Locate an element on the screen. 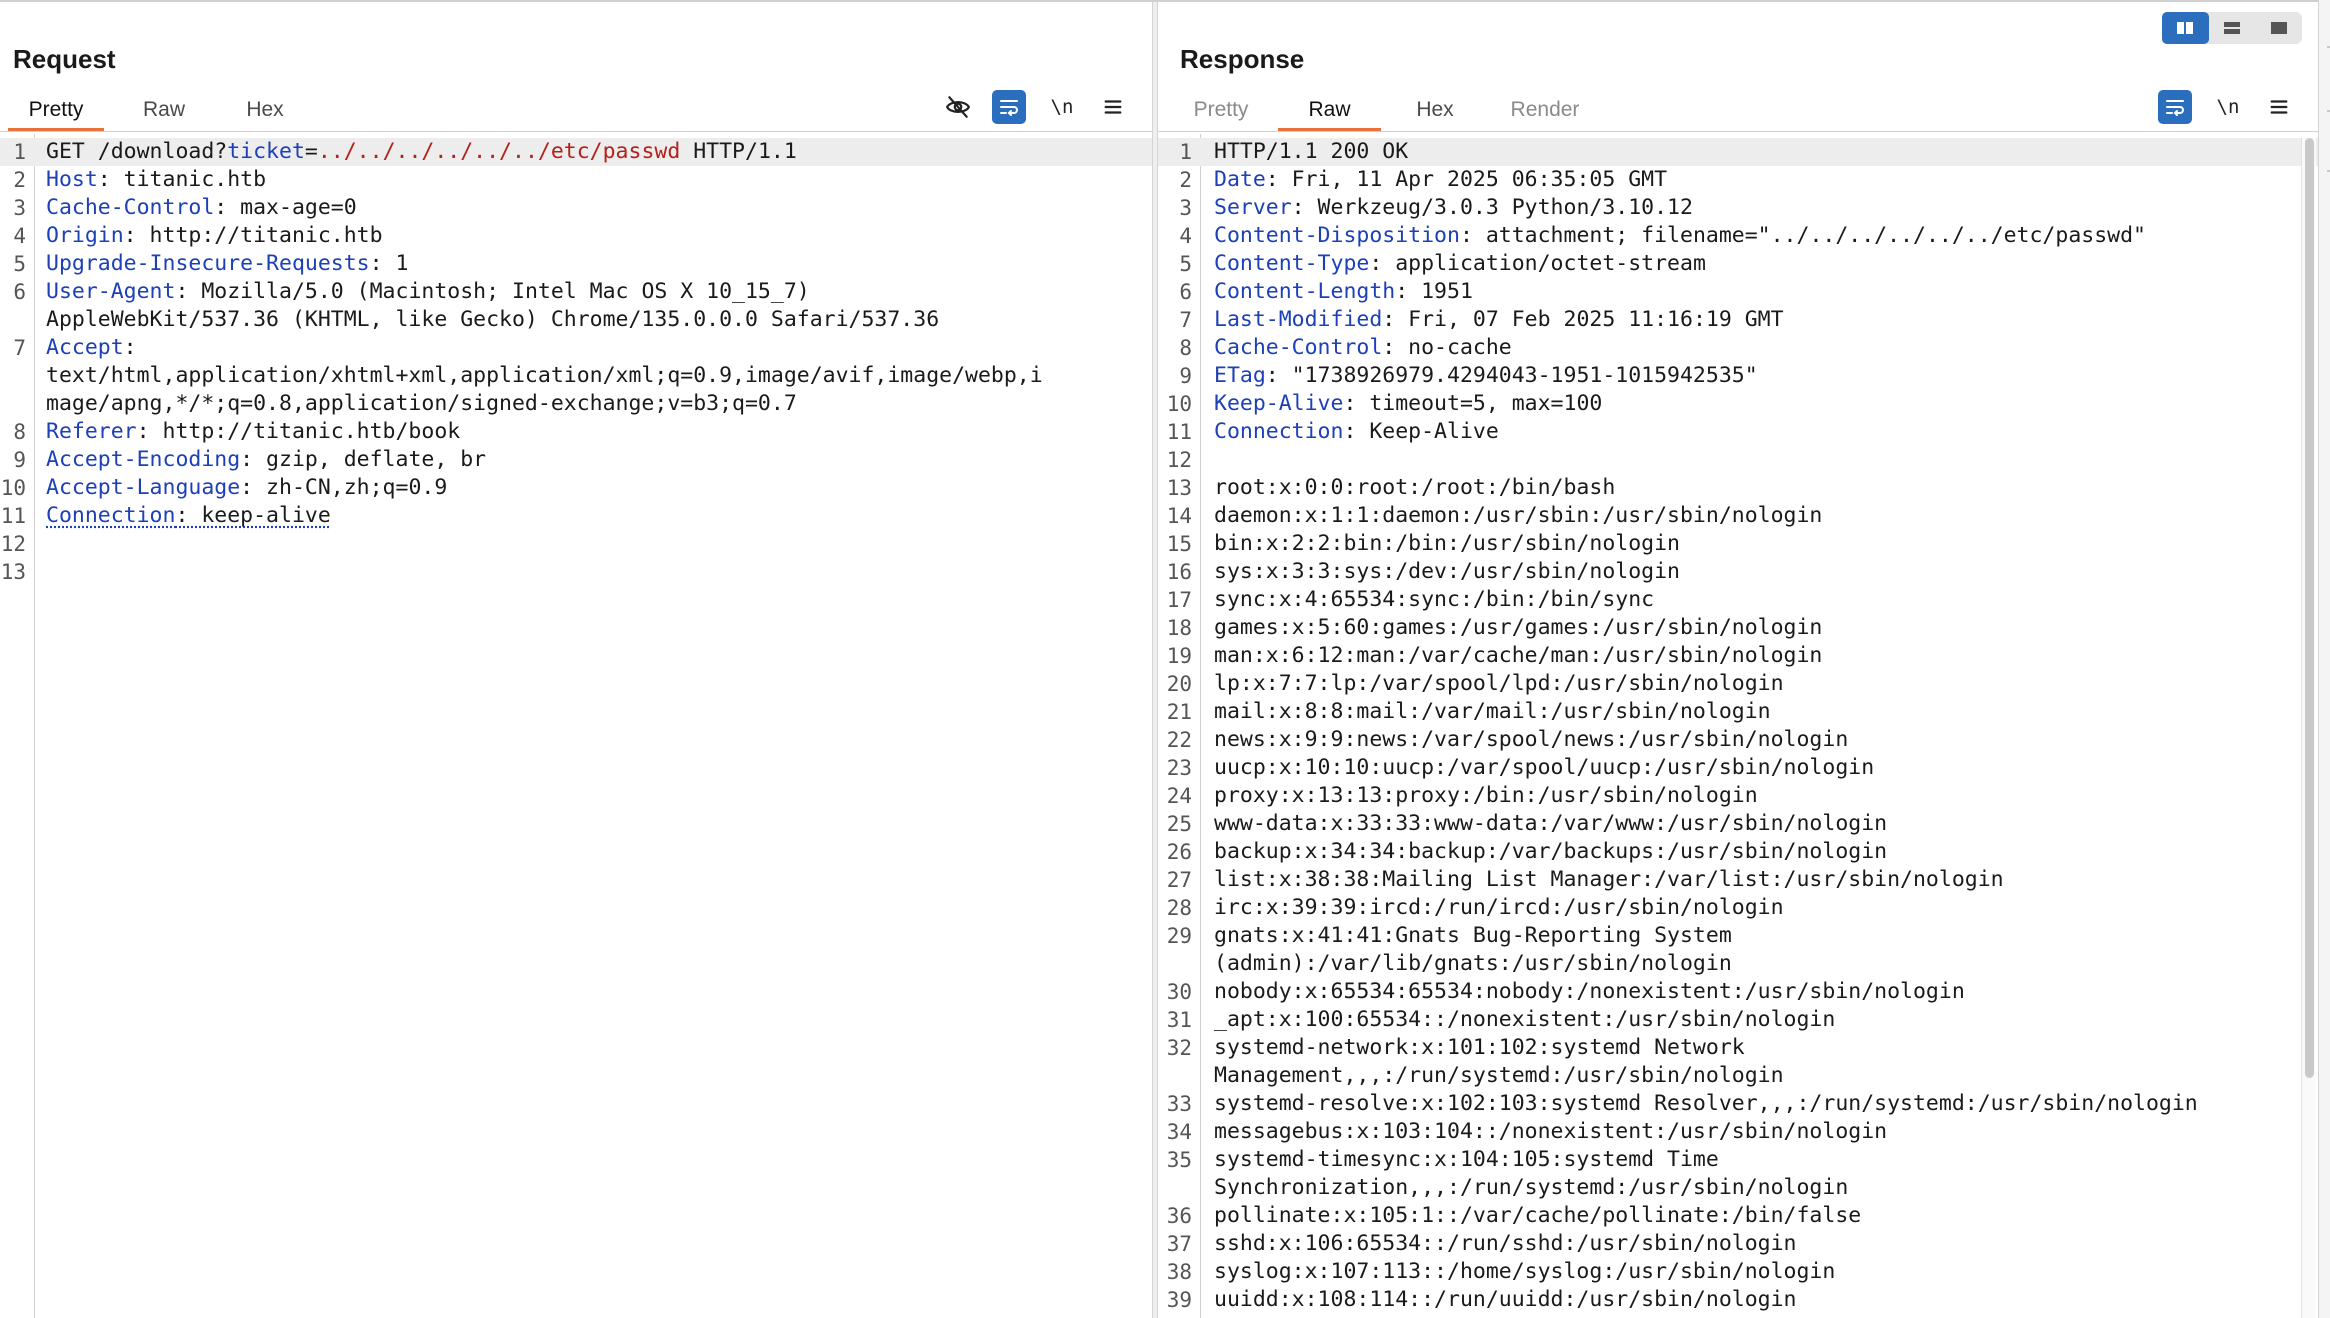 Image resolution: width=2330 pixels, height=1318 pixels. code-line: 6 Content-Length: 1951 is located at coordinates (1738, 292).